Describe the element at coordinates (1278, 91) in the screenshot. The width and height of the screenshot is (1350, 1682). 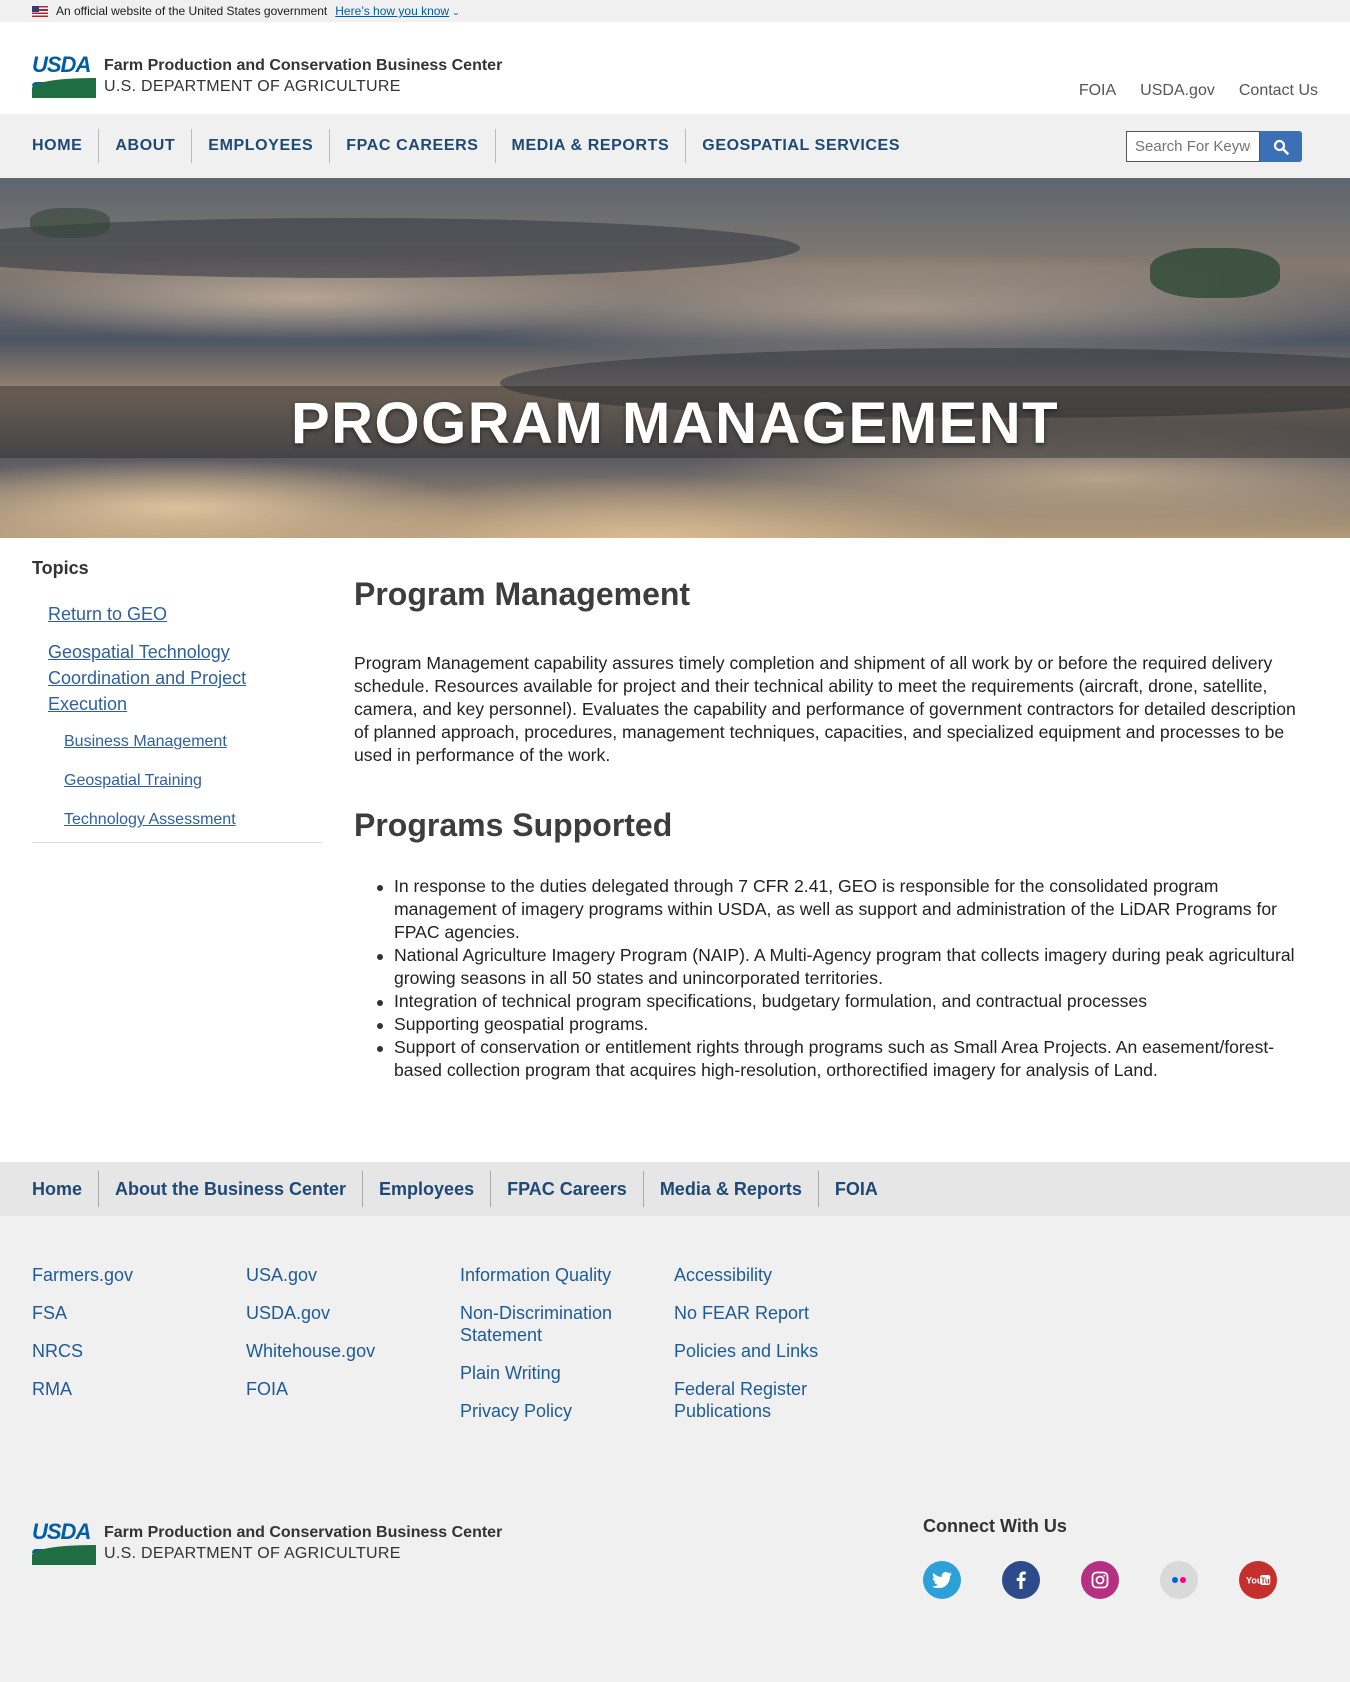
I see `util-link-contact: Contact Us` at that location.